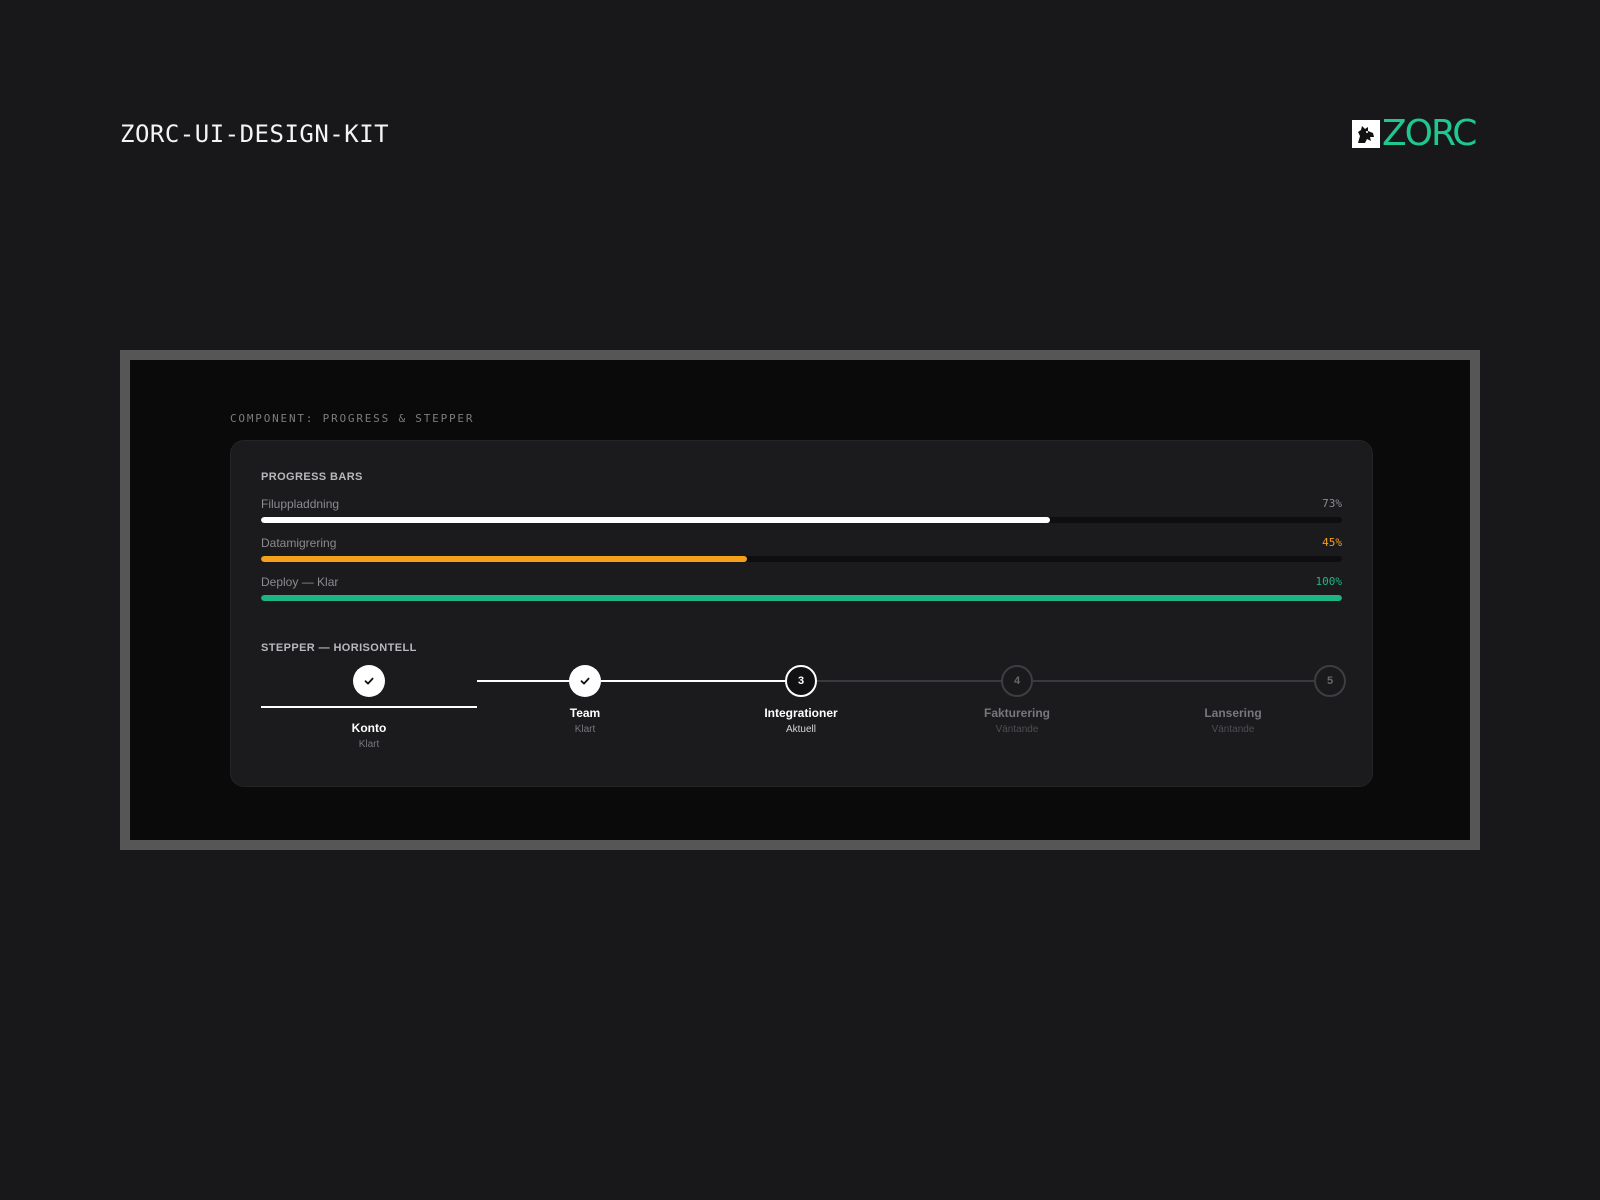  What do you see at coordinates (255, 134) in the screenshot?
I see `kit-title: ZORC-UI-DESIGN-KIT` at bounding box center [255, 134].